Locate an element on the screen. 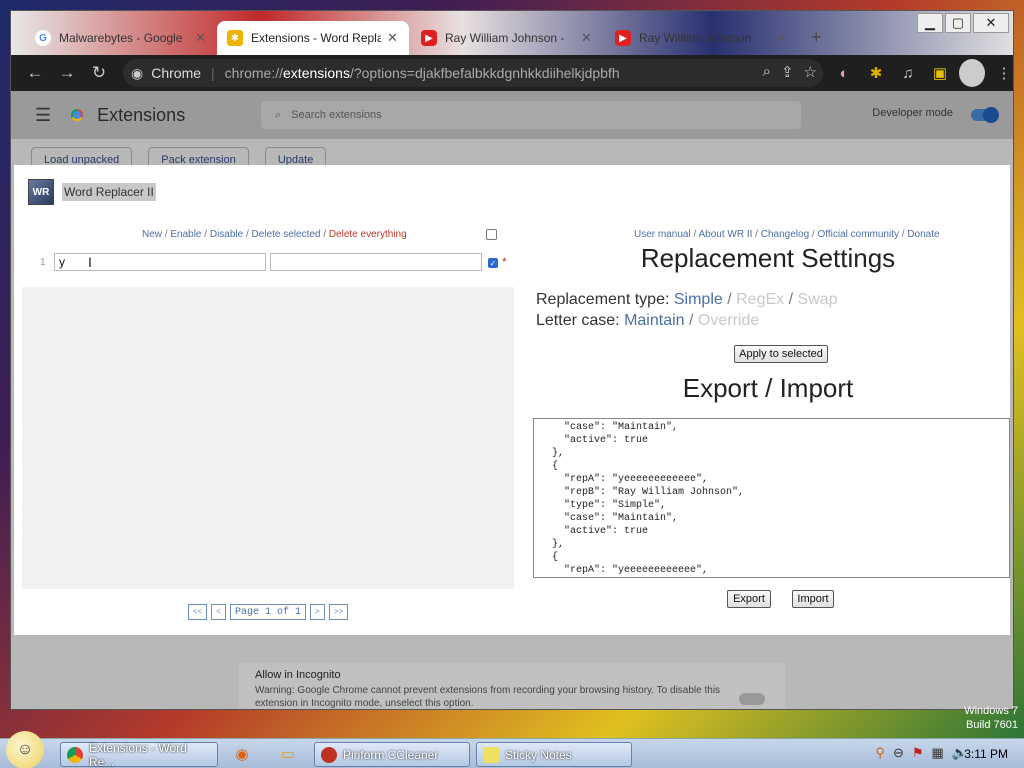  forward-arrow-icon: → is located at coordinates (67, 73).